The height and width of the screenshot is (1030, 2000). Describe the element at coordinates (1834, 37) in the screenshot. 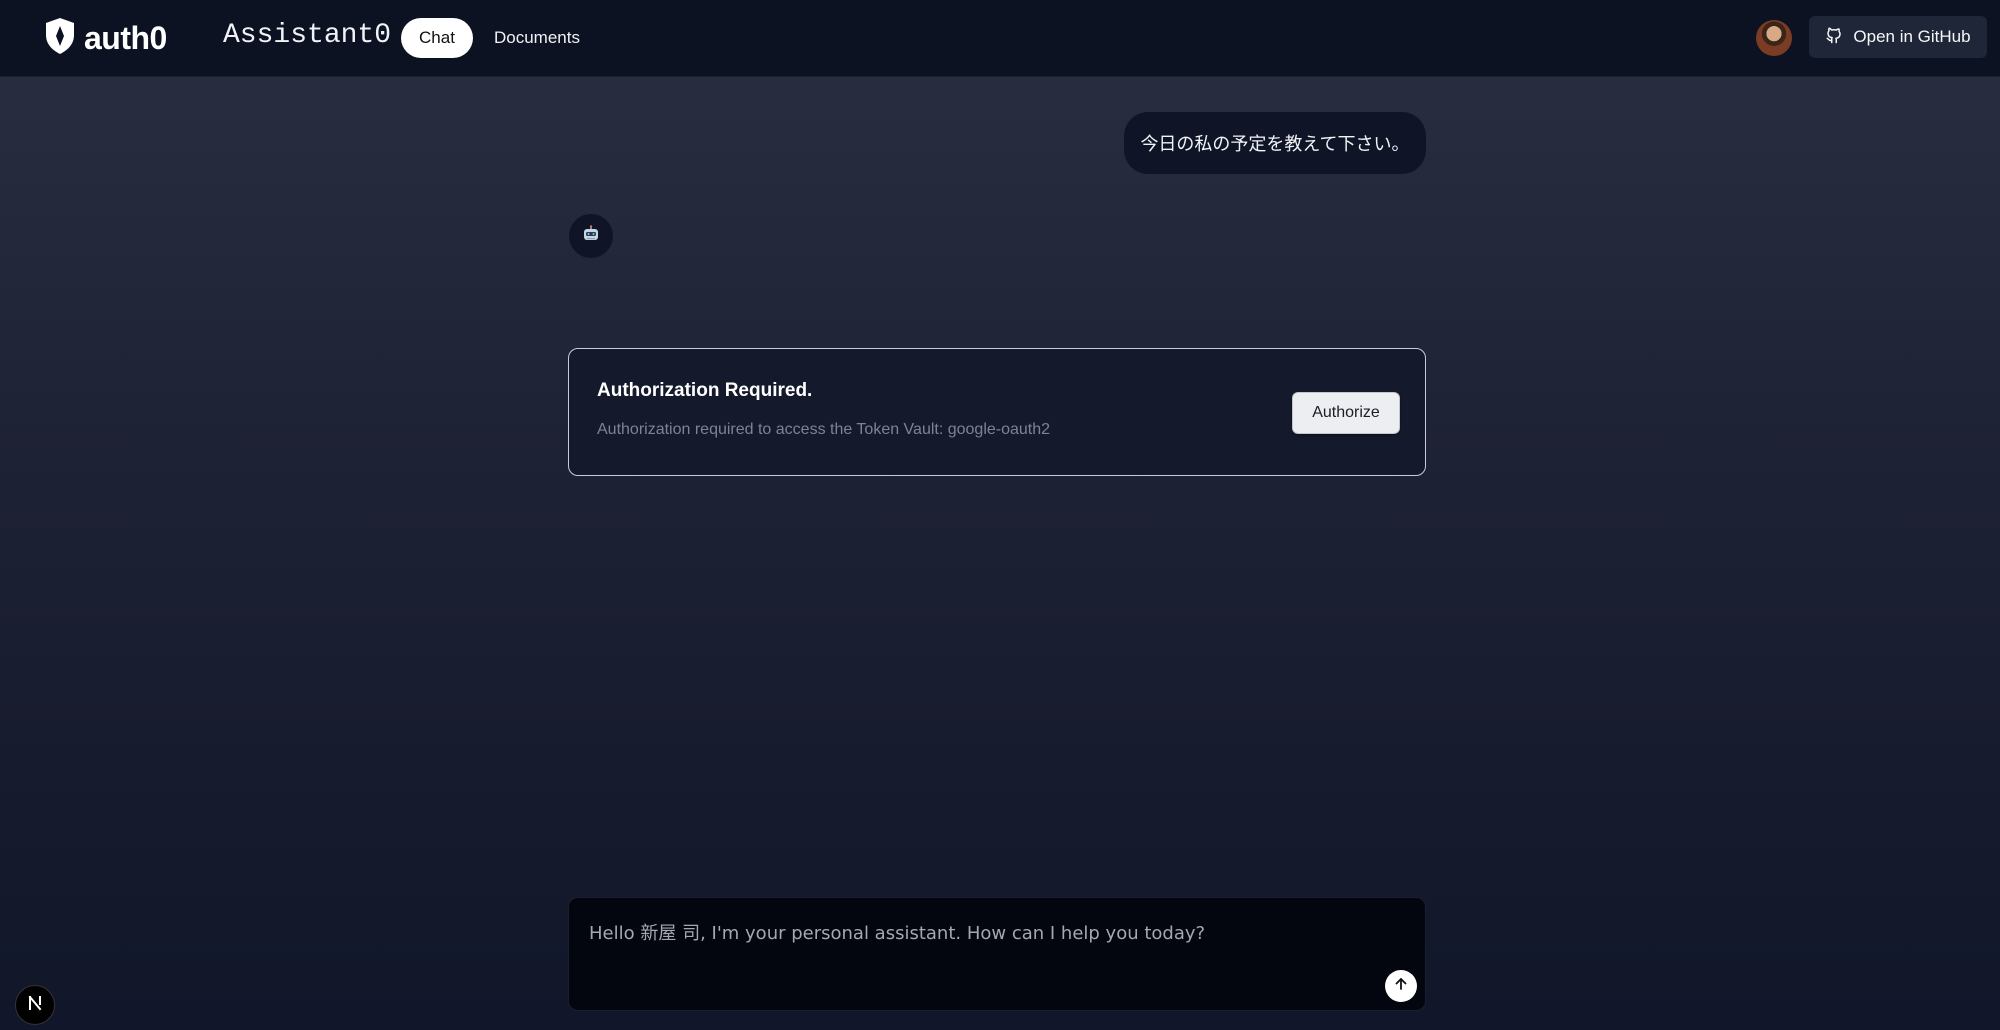

I see `github-icon` at that location.